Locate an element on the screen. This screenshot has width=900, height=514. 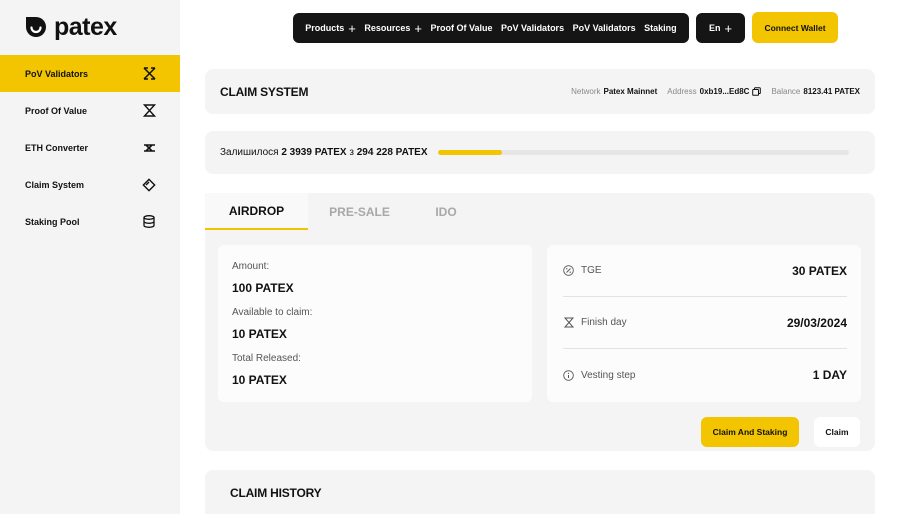
claim-button: Claim is located at coordinates (837, 432).